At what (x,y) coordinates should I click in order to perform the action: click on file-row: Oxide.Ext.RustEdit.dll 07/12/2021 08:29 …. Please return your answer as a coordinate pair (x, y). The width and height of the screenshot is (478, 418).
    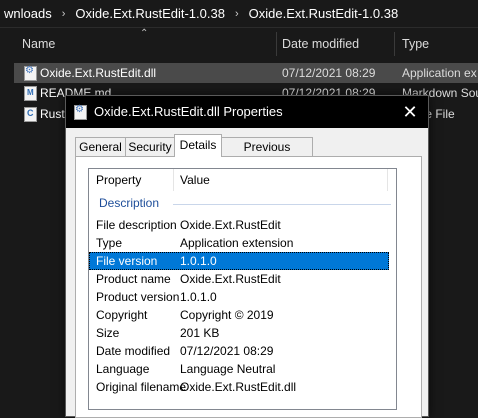
    Looking at the image, I should click on (246, 73).